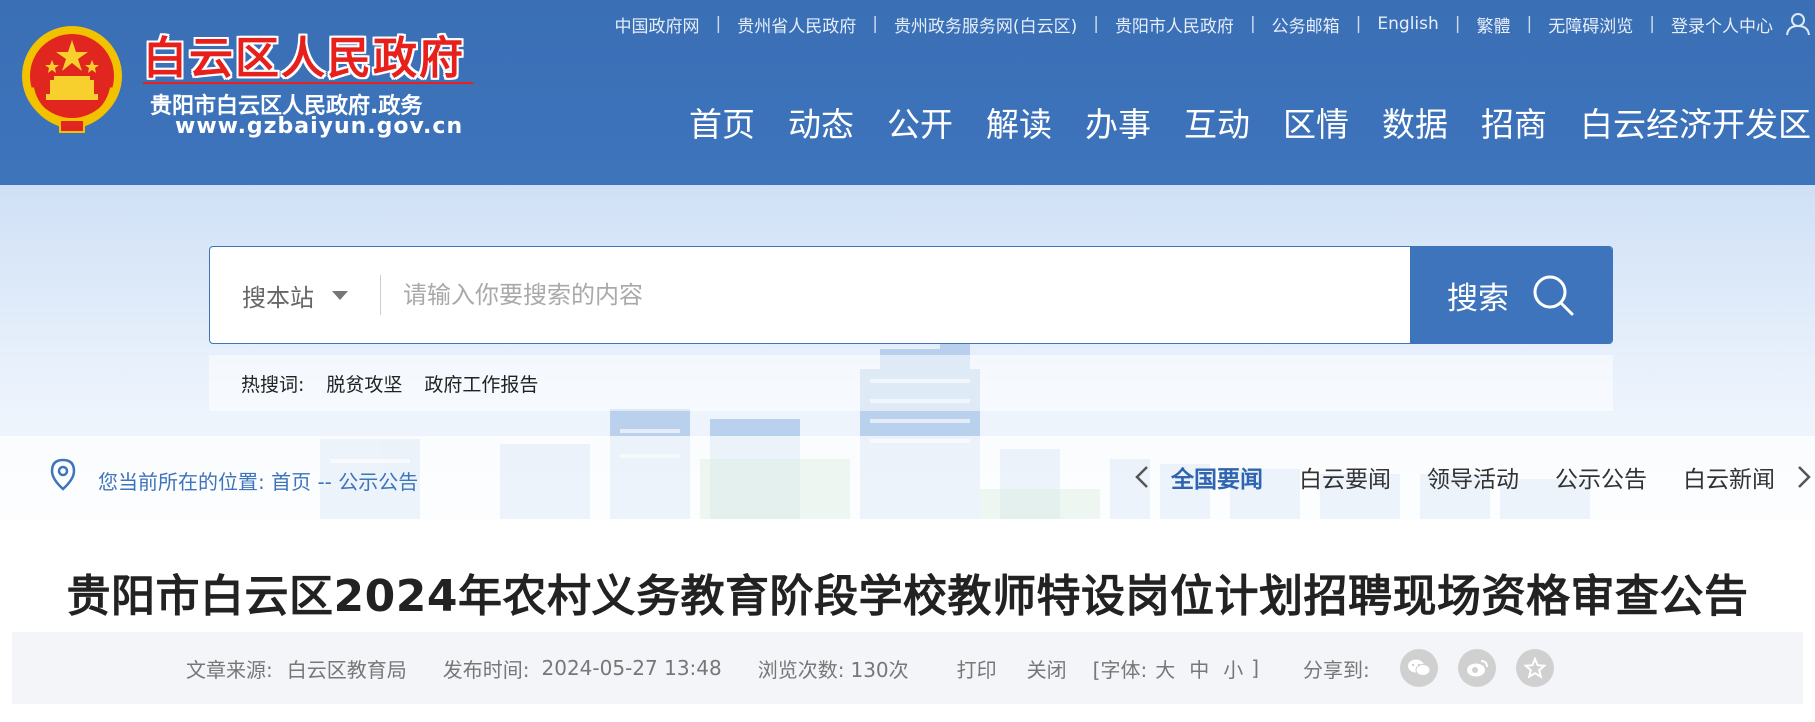 This screenshot has width=1815, height=722. What do you see at coordinates (911, 383) in the screenshot?
I see `hot-search-bar: 热搜词: 脱贫攻坚 政府工作报告` at bounding box center [911, 383].